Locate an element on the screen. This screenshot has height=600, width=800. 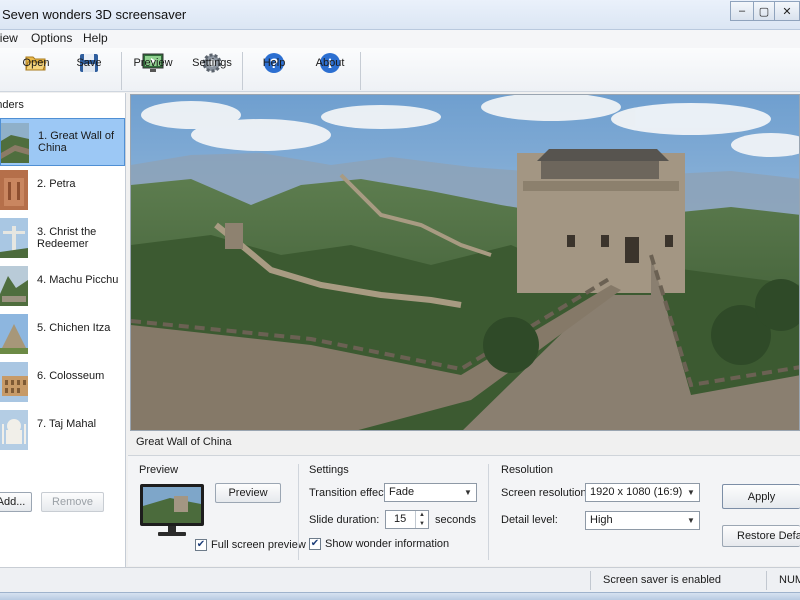
full-screen-preview-checkbox: ✔ Full screen preview is located at coordinates (250, 545).